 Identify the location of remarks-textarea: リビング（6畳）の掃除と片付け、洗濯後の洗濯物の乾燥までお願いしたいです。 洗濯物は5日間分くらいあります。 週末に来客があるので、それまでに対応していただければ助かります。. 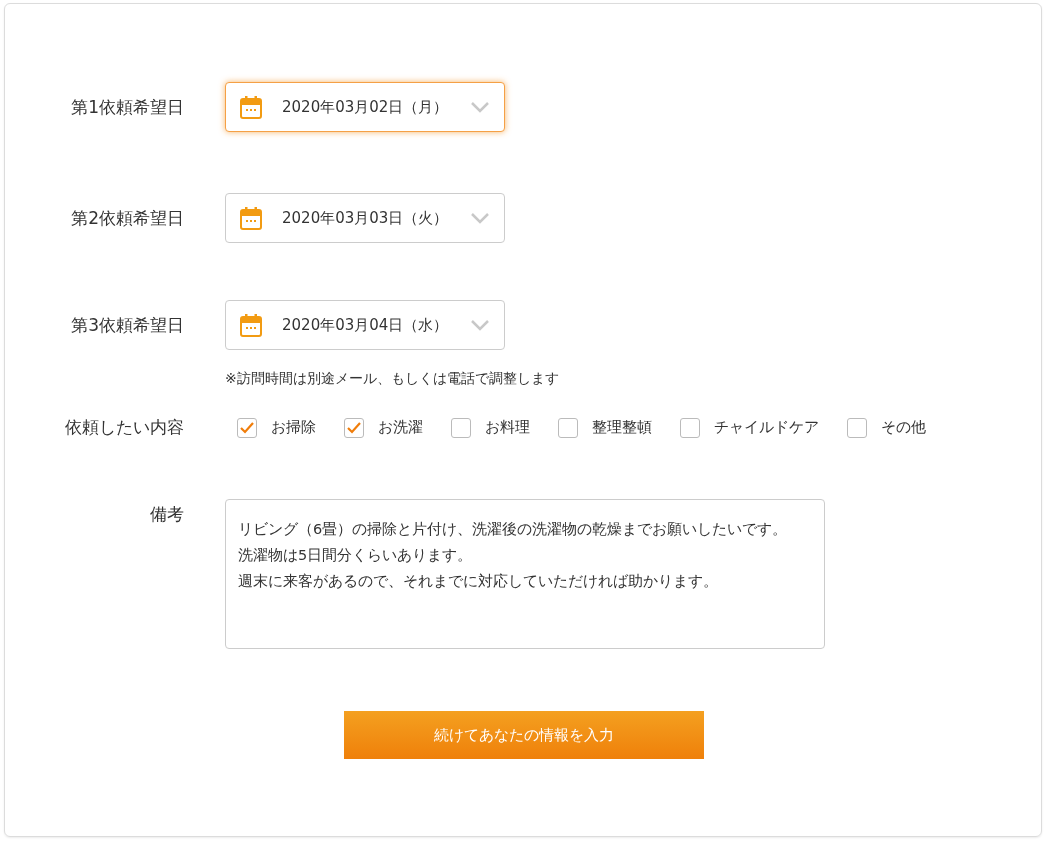
(525, 574).